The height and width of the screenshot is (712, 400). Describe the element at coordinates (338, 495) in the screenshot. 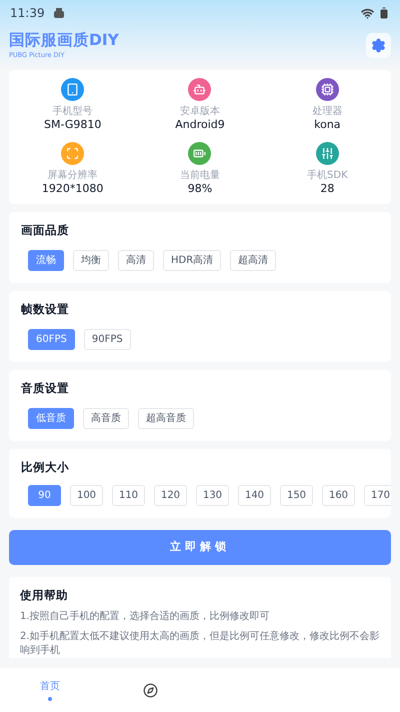

I see `option-chip: 160` at that location.